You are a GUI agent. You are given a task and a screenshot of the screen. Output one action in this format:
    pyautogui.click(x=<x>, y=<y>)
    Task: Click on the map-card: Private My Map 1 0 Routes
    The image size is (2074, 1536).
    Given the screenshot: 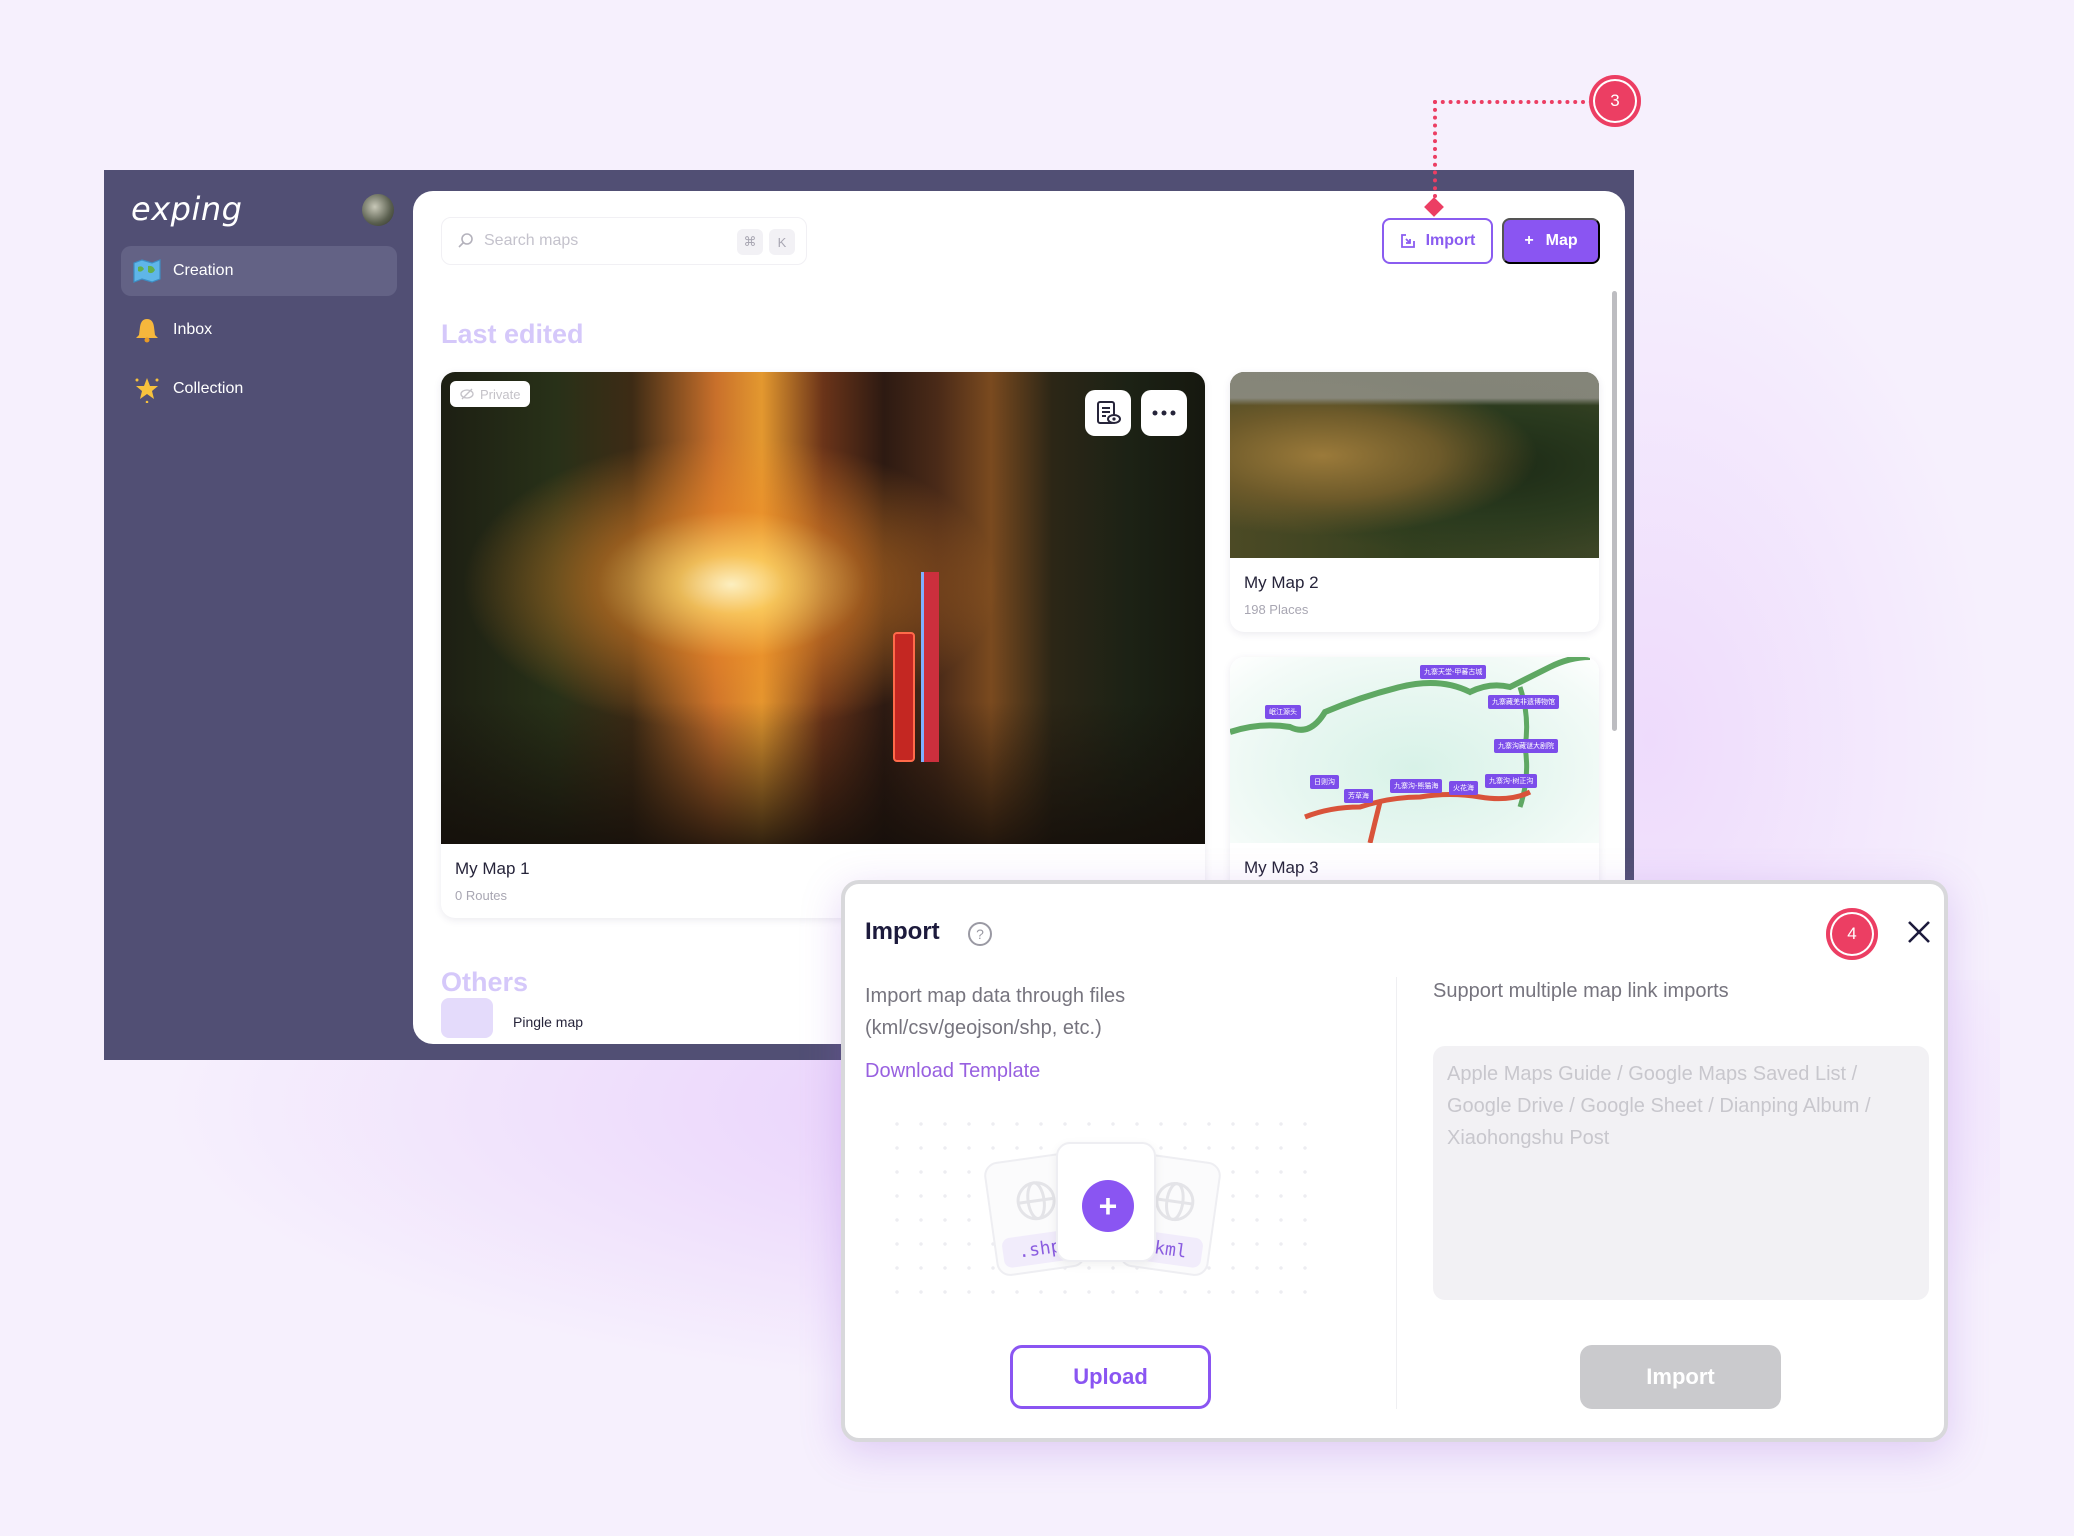 What is the action you would take?
    pyautogui.click(x=823, y=645)
    